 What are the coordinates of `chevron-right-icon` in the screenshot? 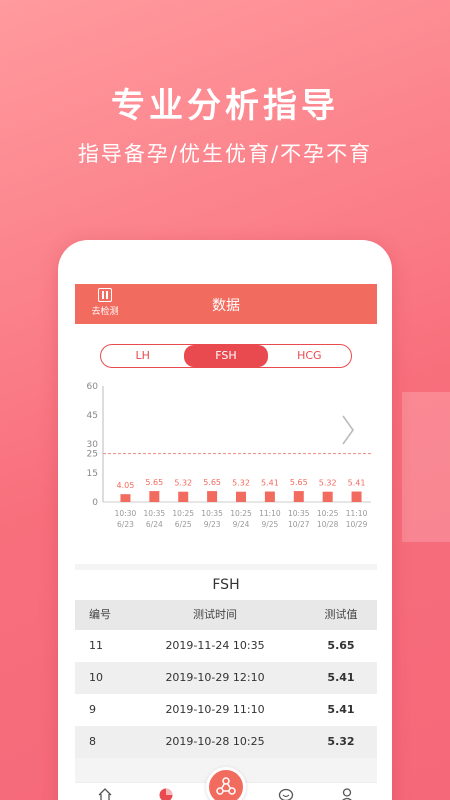 It's located at (348, 430).